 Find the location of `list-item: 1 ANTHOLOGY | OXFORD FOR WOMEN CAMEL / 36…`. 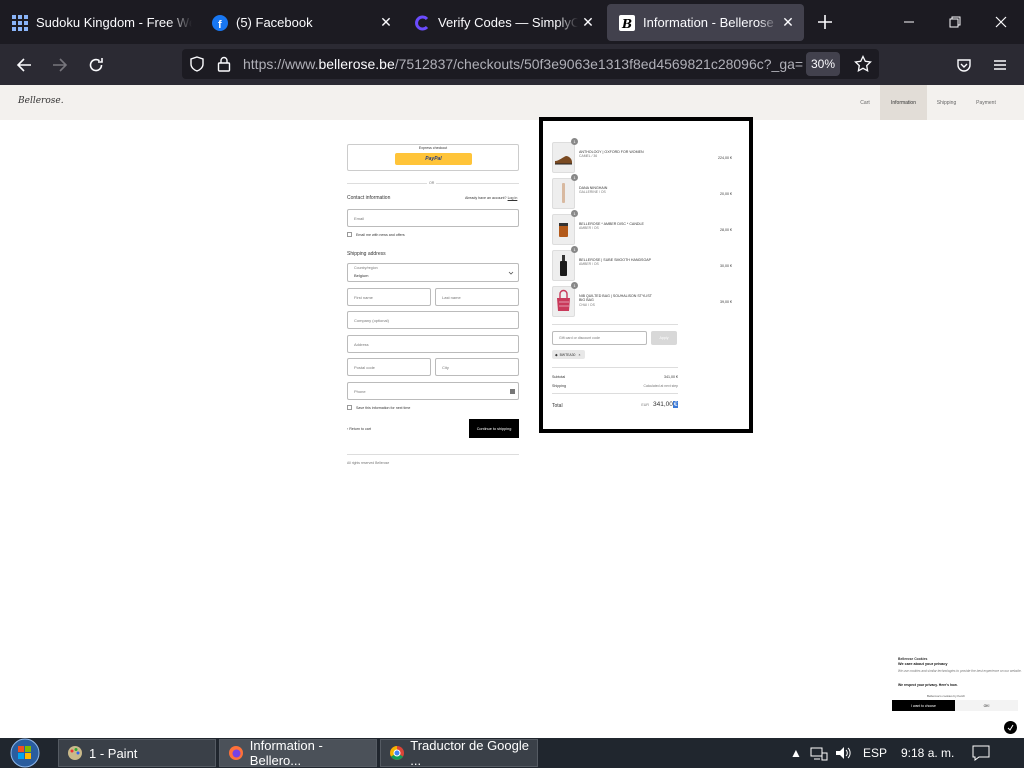

list-item: 1 ANTHOLOGY | OXFORD FOR WOMEN CAMEL / 36… is located at coordinates (642, 156).